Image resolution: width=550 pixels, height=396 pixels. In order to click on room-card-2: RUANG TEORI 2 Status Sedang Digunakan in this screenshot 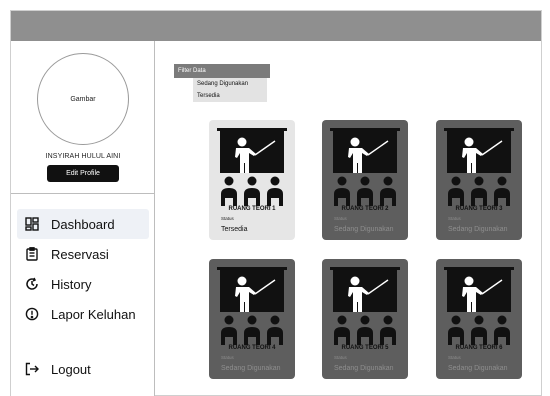, I will do `click(365, 180)`.